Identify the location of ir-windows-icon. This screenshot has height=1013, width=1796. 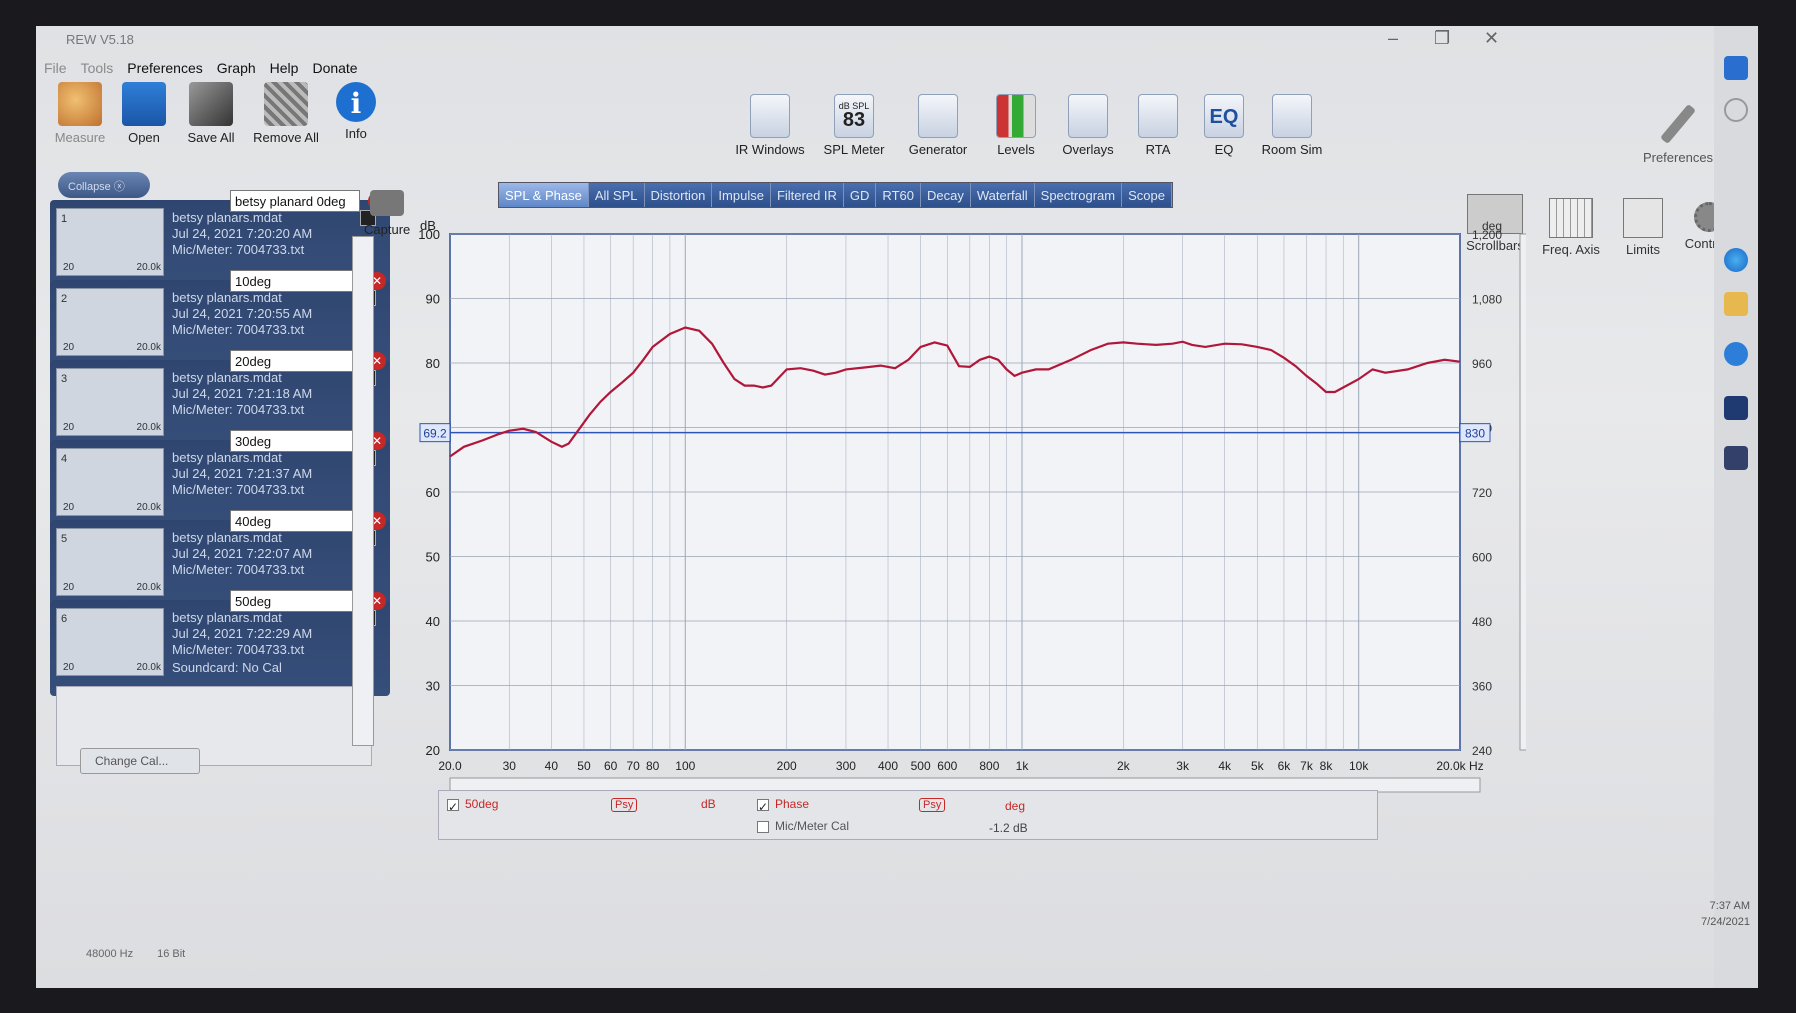
(770, 116).